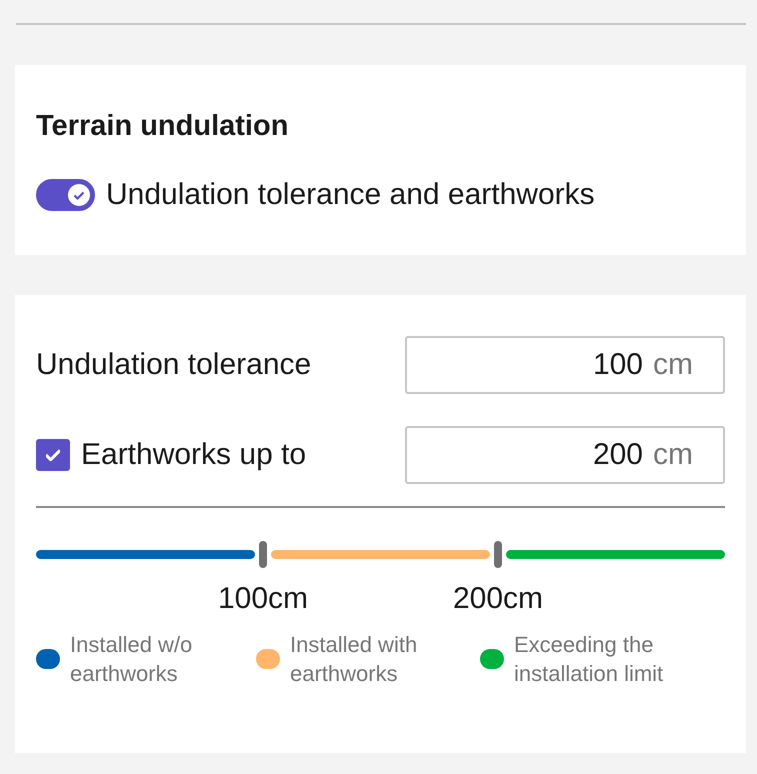 This screenshot has width=757, height=774. I want to click on threshold-label: 200cm, so click(498, 599).